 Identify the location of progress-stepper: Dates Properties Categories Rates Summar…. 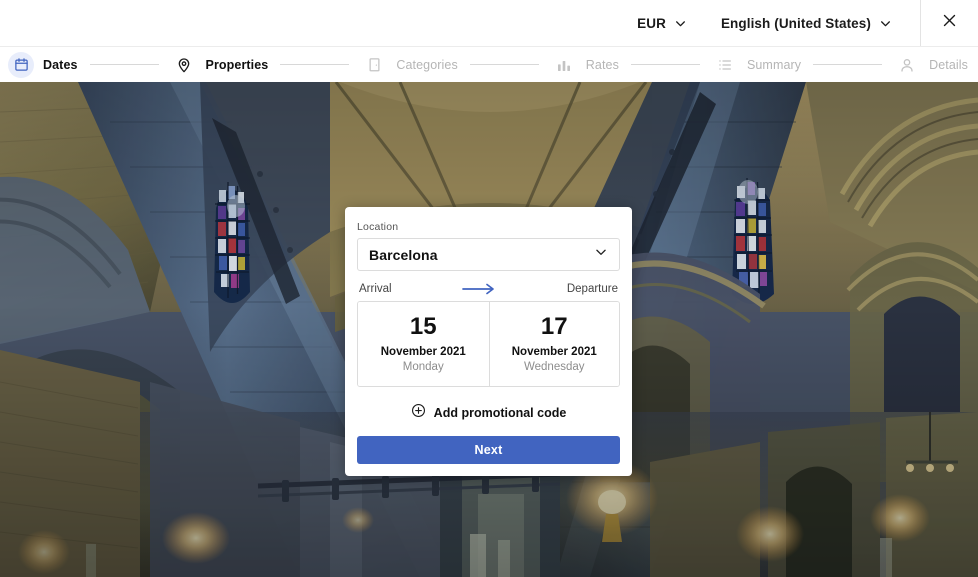
(489, 64).